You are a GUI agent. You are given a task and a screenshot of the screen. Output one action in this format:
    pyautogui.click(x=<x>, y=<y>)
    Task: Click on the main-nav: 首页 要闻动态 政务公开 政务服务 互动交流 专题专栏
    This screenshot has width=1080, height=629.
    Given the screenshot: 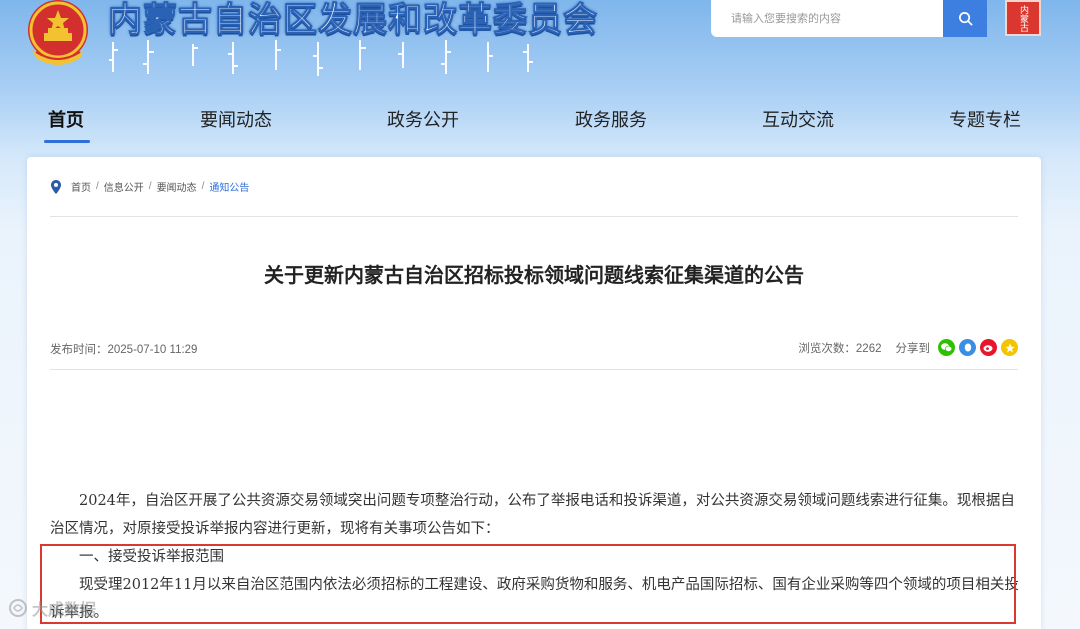 What is the action you would take?
    pyautogui.click(x=540, y=120)
    